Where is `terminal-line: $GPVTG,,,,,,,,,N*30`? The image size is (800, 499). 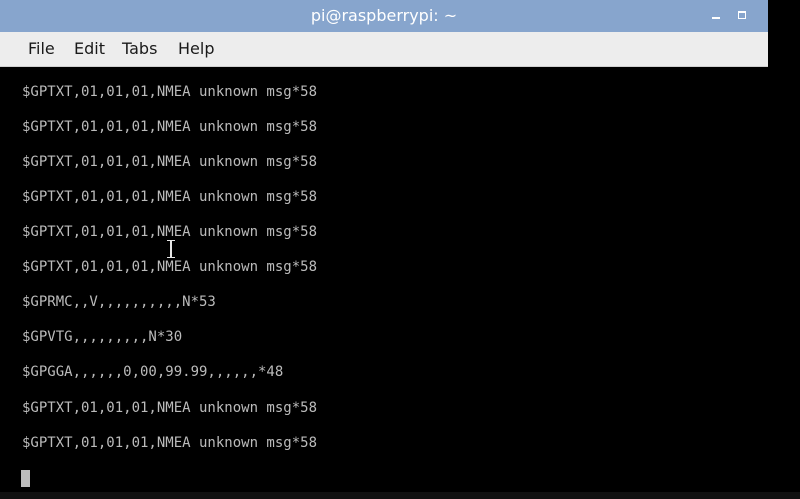
terminal-line: $GPVTG,,,,,,,,,N*30 is located at coordinates (102, 337).